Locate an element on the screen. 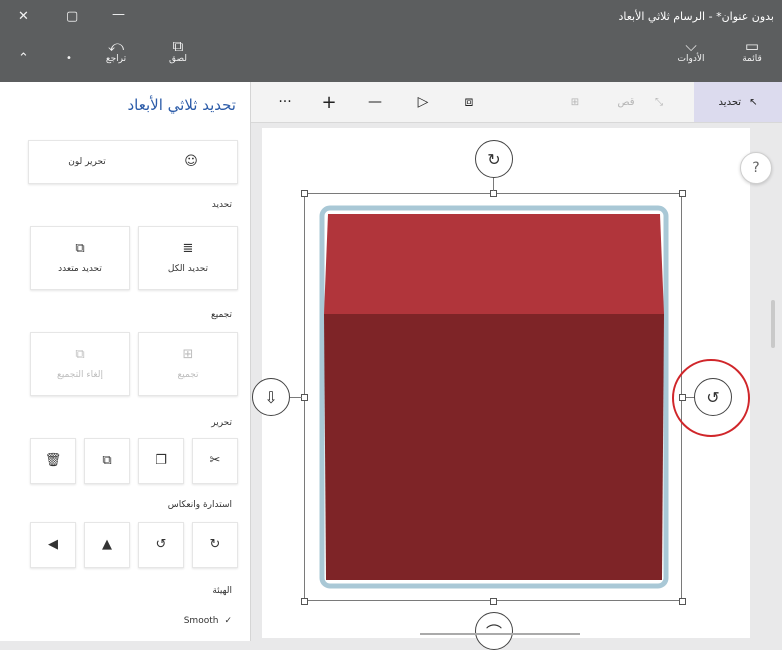  select-tool-button: تحديد ↖ is located at coordinates (738, 102).